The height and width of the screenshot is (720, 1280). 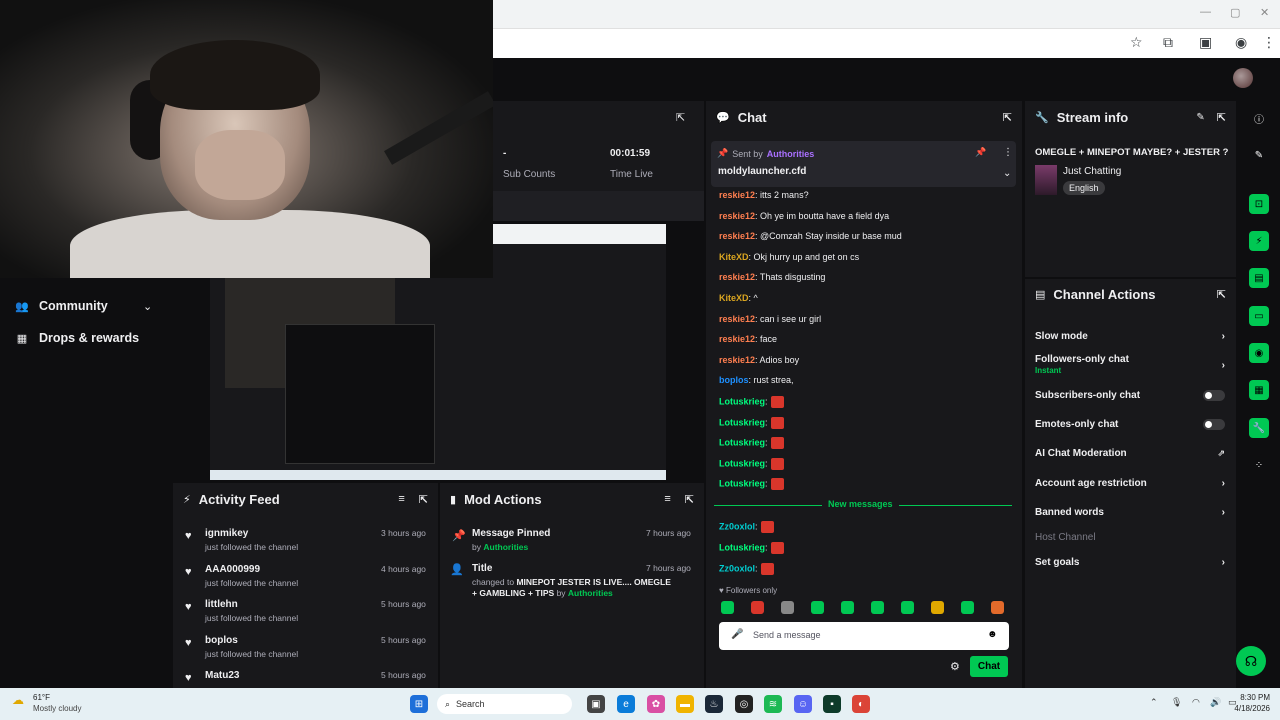 I want to click on taskbar-search: ⌕ Search, so click(x=504, y=704).